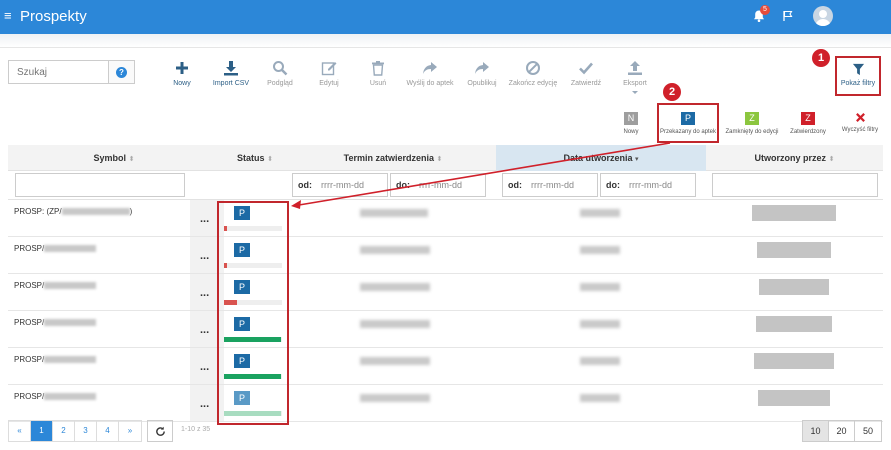 The image size is (891, 450). What do you see at coordinates (533, 68) in the screenshot?
I see `ban-icon` at bounding box center [533, 68].